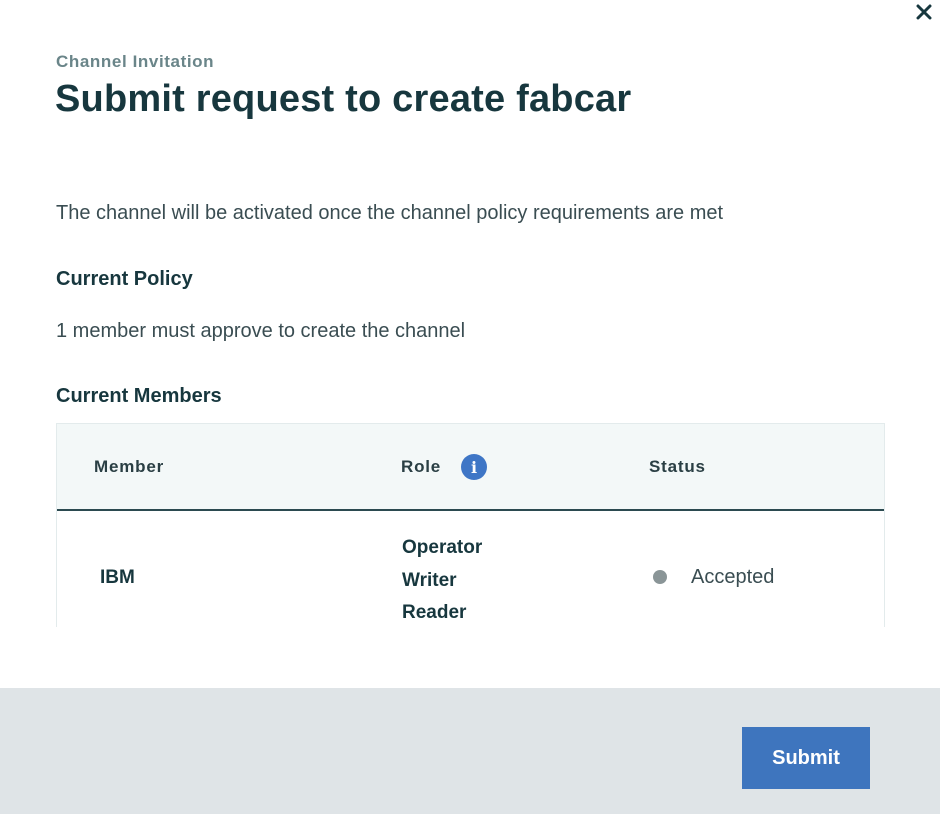  Describe the element at coordinates (343, 99) in the screenshot. I see `modal-title: Submit request to create fabcar` at that location.